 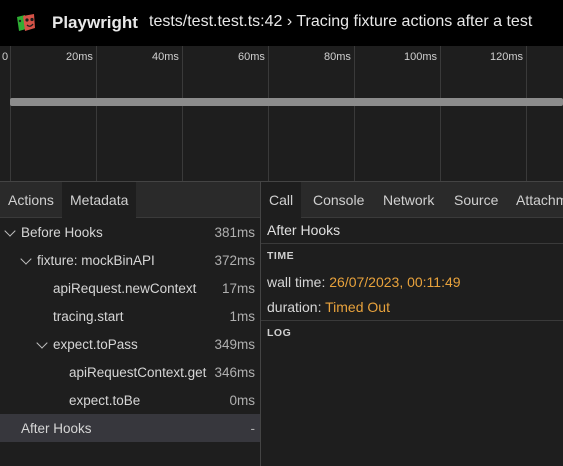 What do you see at coordinates (338, 200) in the screenshot?
I see `tab-console: Console` at bounding box center [338, 200].